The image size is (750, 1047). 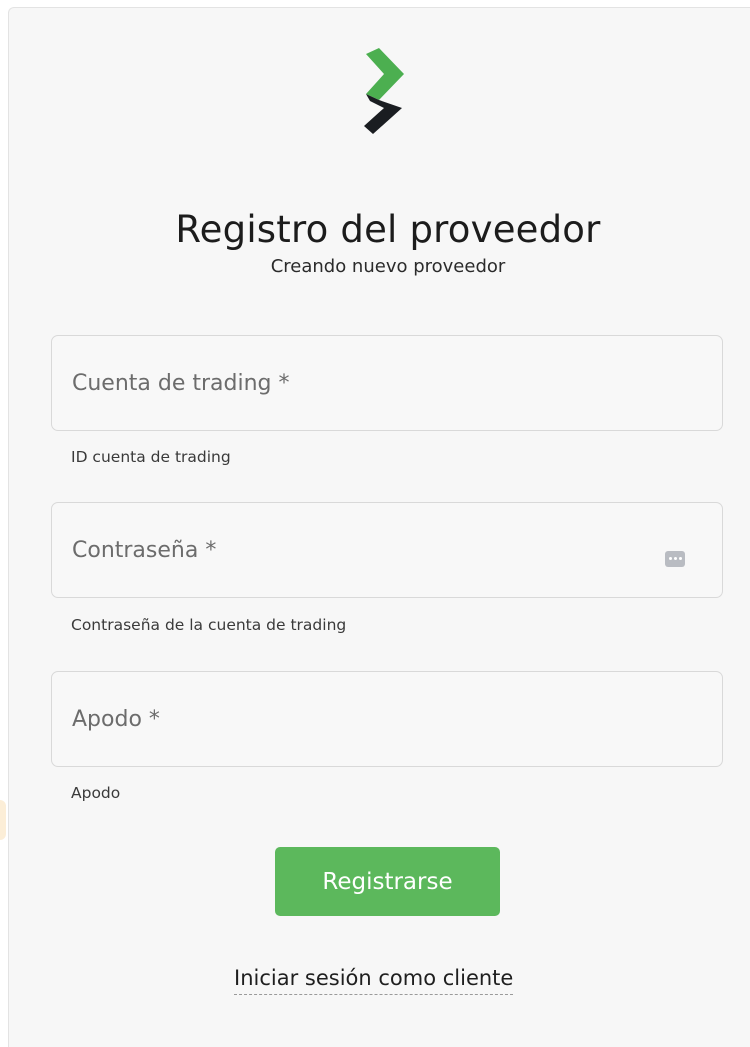 I want to click on password-field, so click(x=387, y=550).